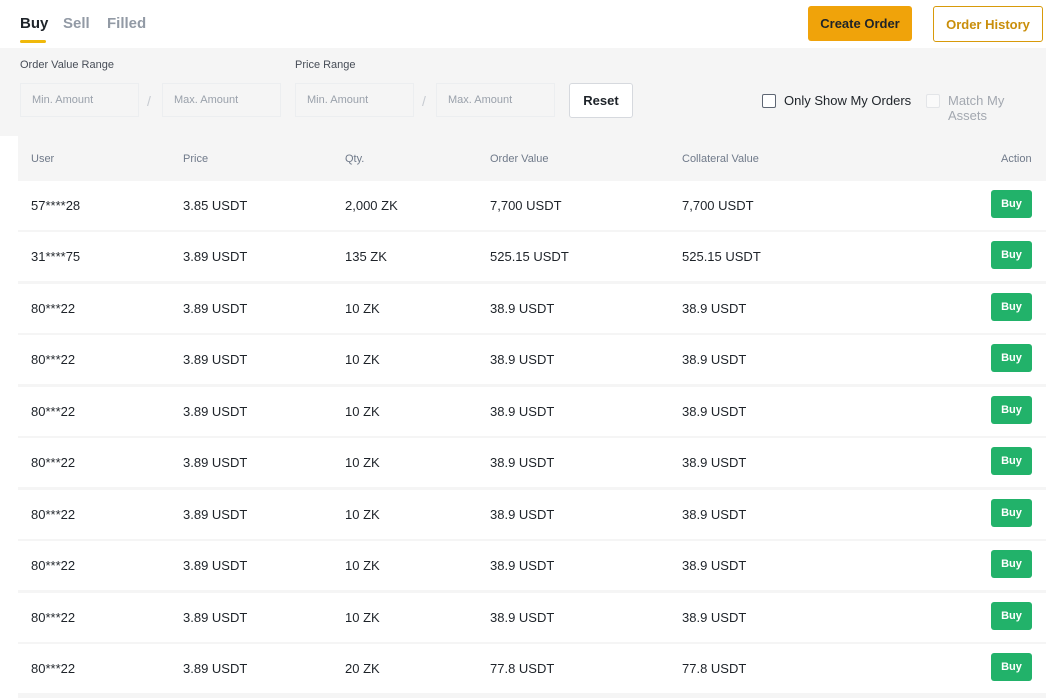 Image resolution: width=1046 pixels, height=698 pixels. What do you see at coordinates (997, 108) in the screenshot?
I see `match-my-assets-label: Match My Assets` at bounding box center [997, 108].